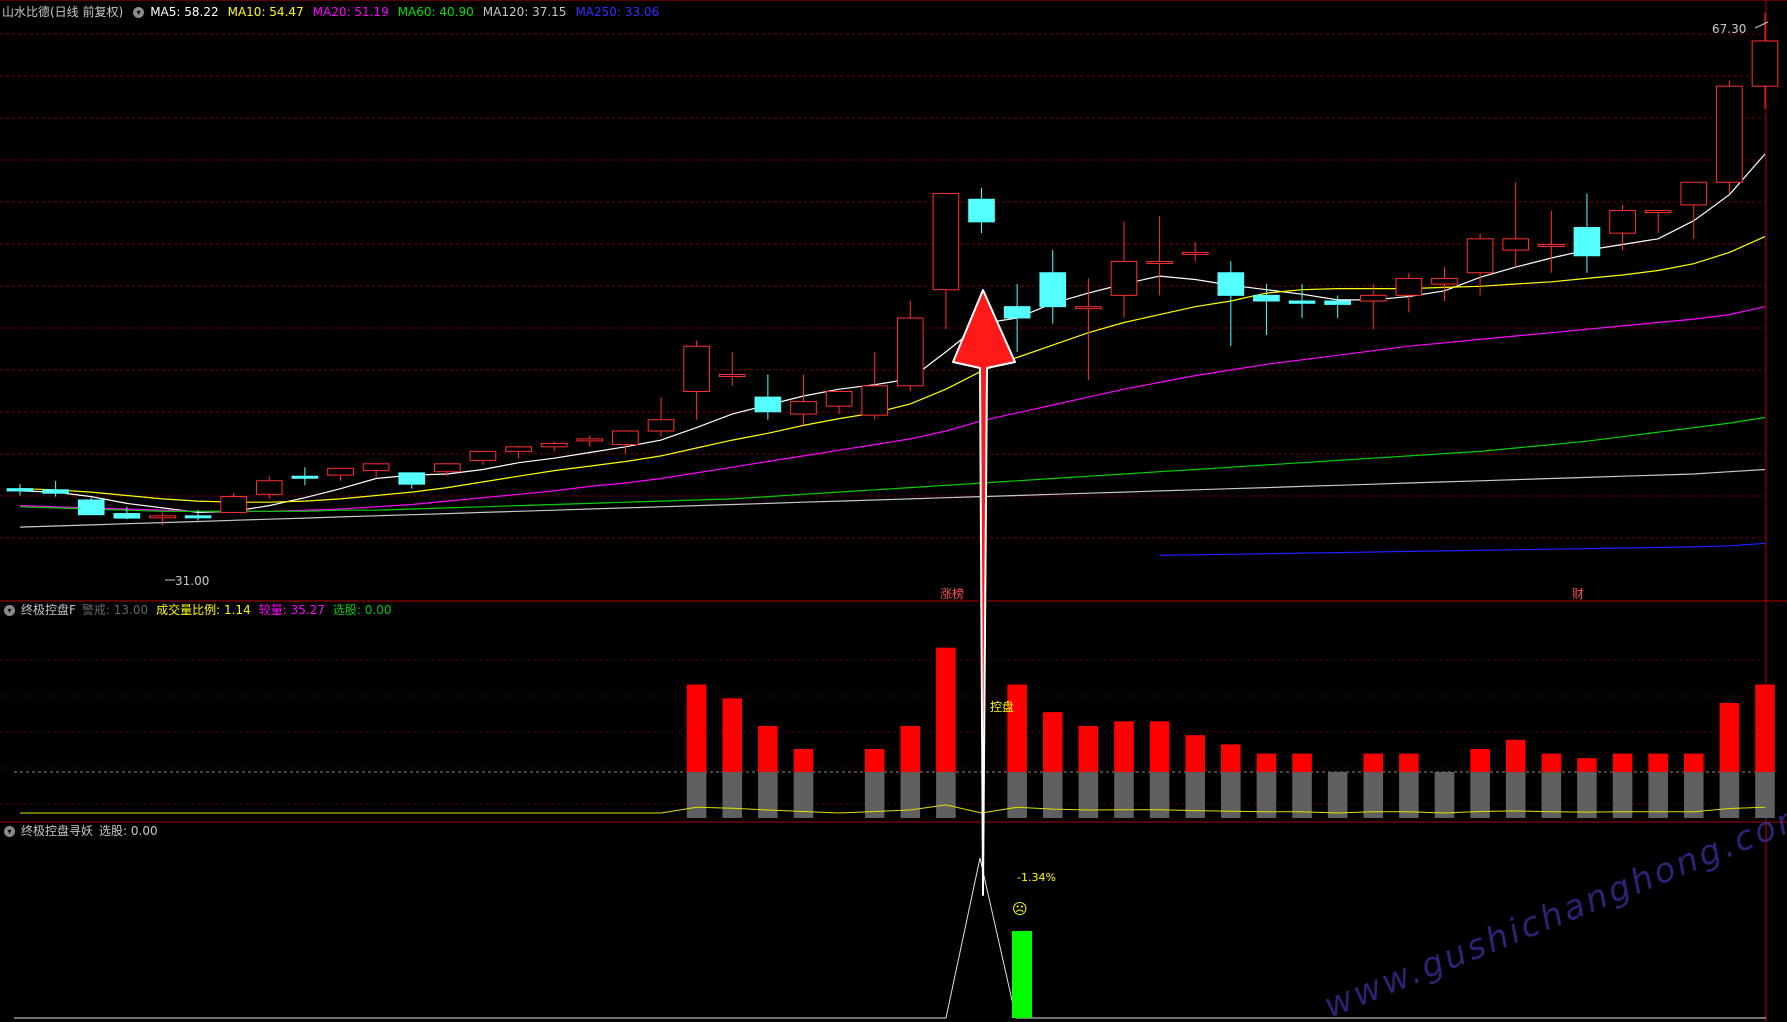 This screenshot has height=1022, width=1787. I want to click on panel2-legend: 选股: 0.00, so click(128, 831).